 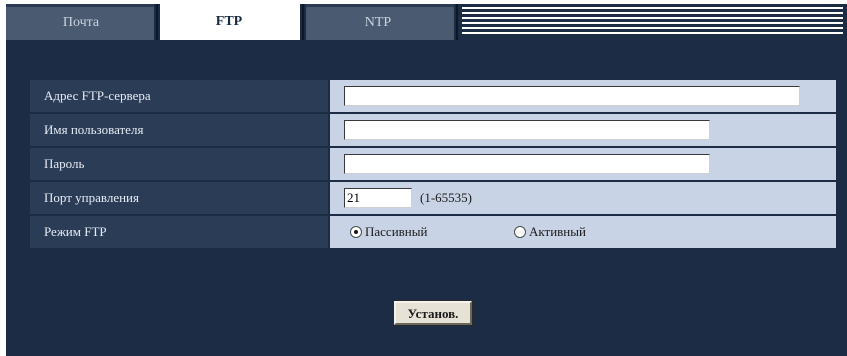 What do you see at coordinates (356, 232) in the screenshot?
I see `passive-radio-icon` at bounding box center [356, 232].